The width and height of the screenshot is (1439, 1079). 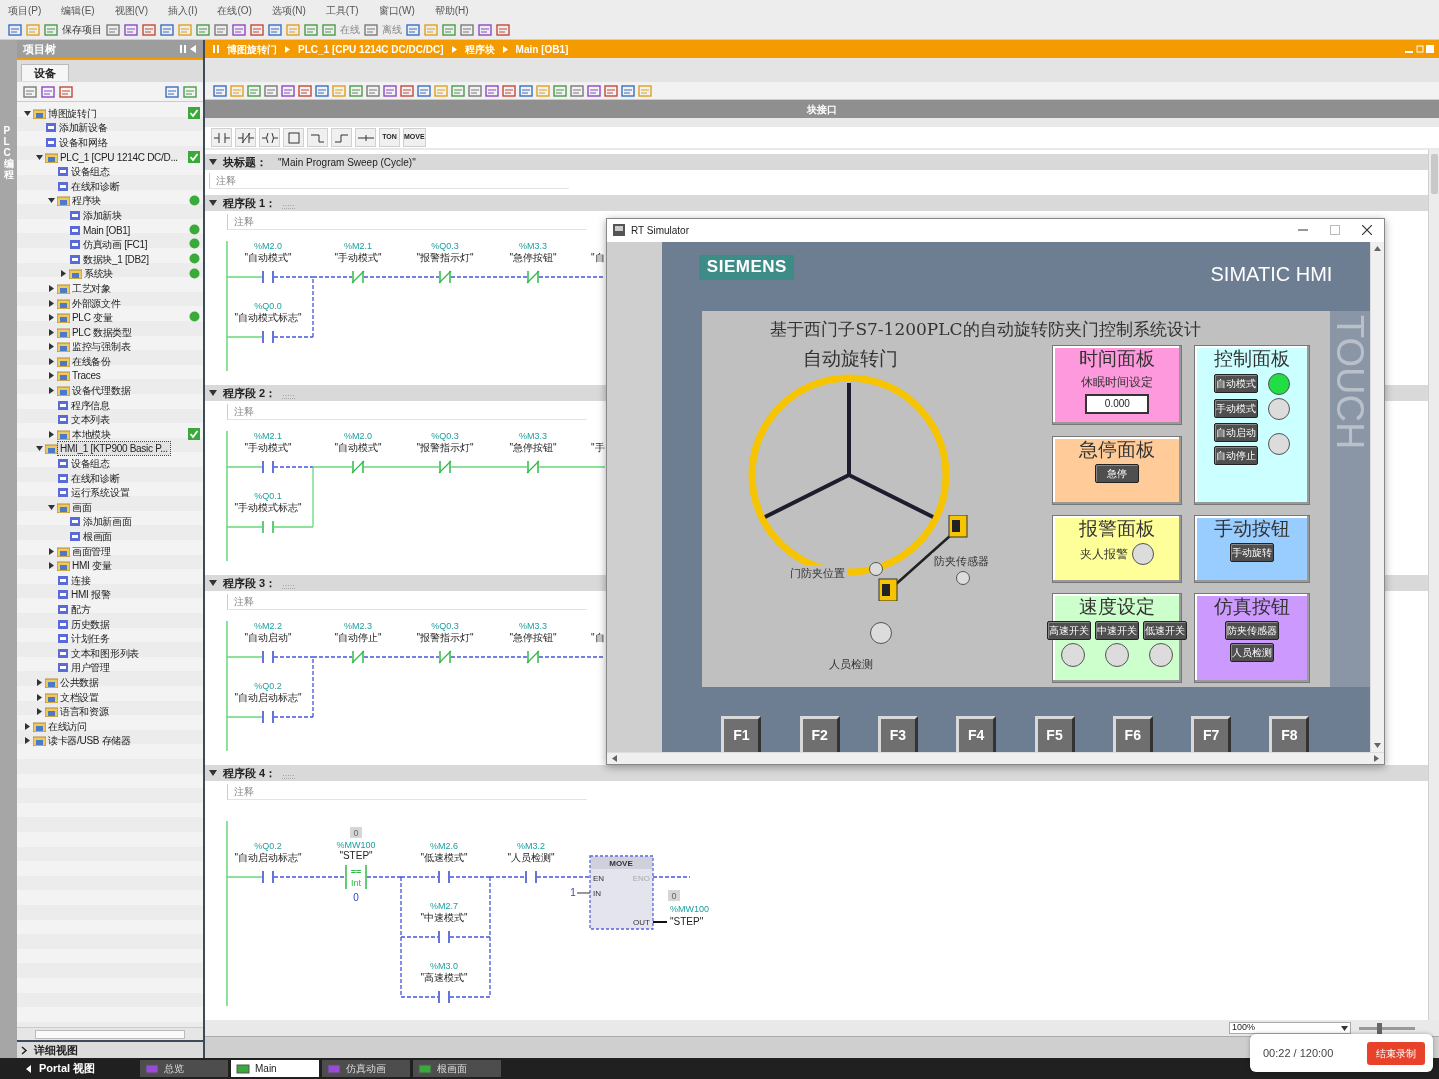 I want to click on tree-item: 添加新块, so click(x=102, y=215).